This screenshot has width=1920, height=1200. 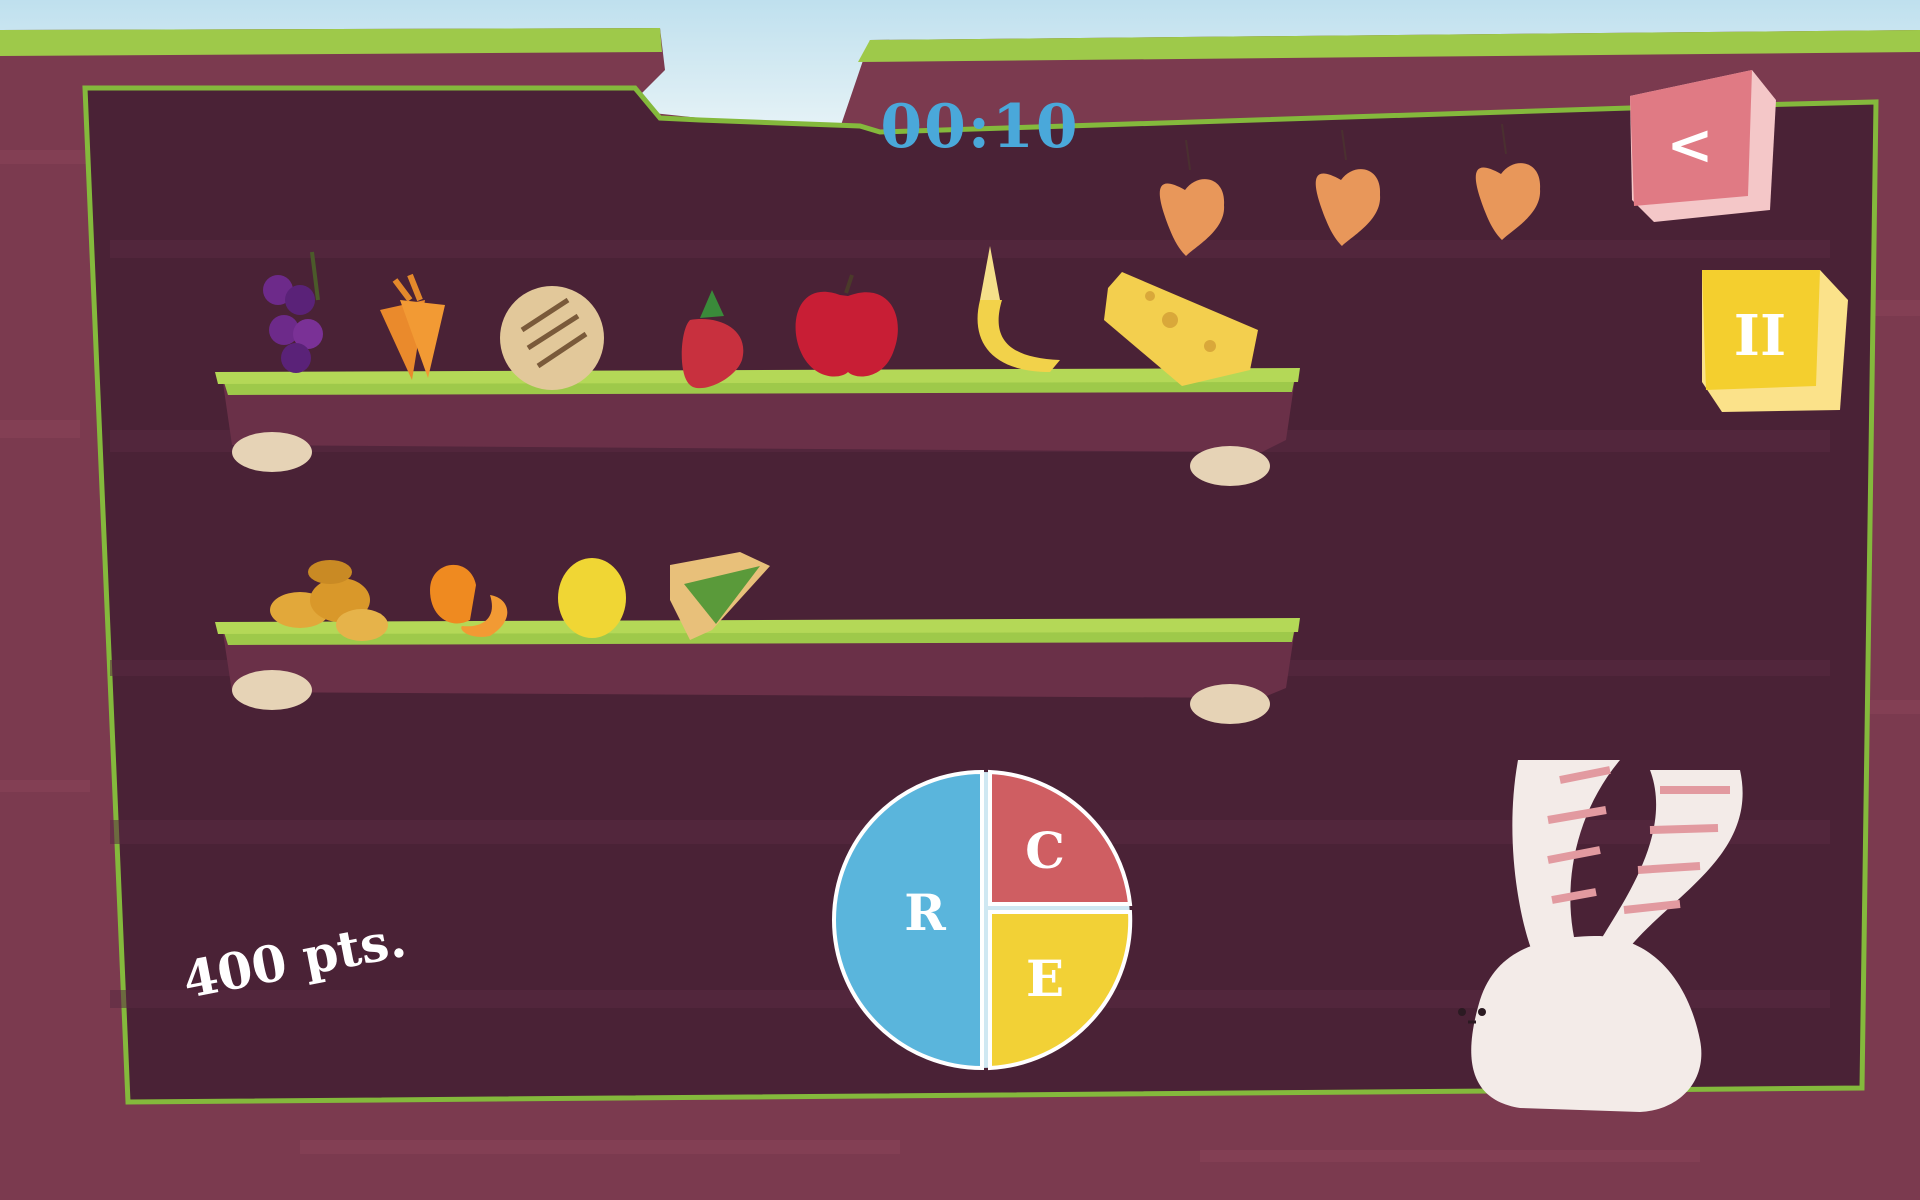 What do you see at coordinates (1760, 336) in the screenshot?
I see `pause-button-label: II` at bounding box center [1760, 336].